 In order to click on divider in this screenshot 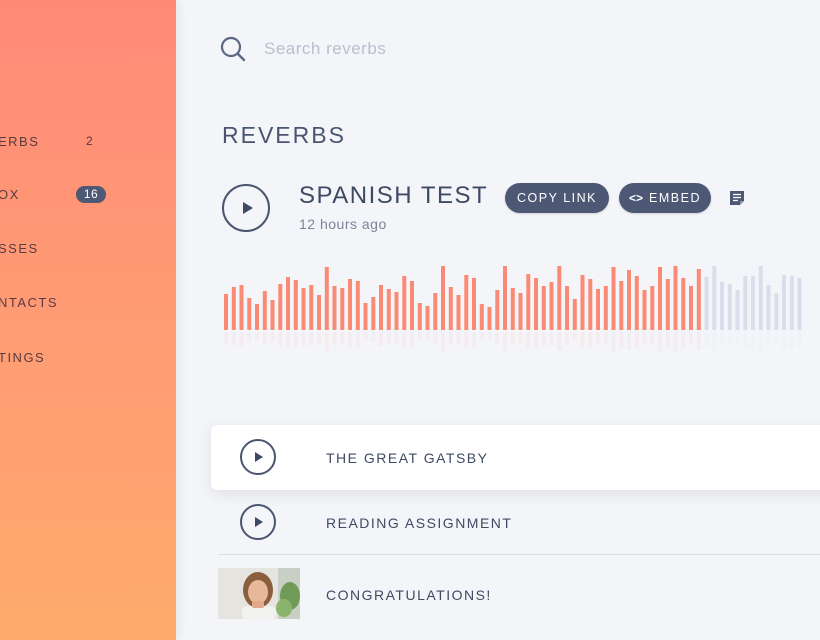, I will do `click(519, 554)`.